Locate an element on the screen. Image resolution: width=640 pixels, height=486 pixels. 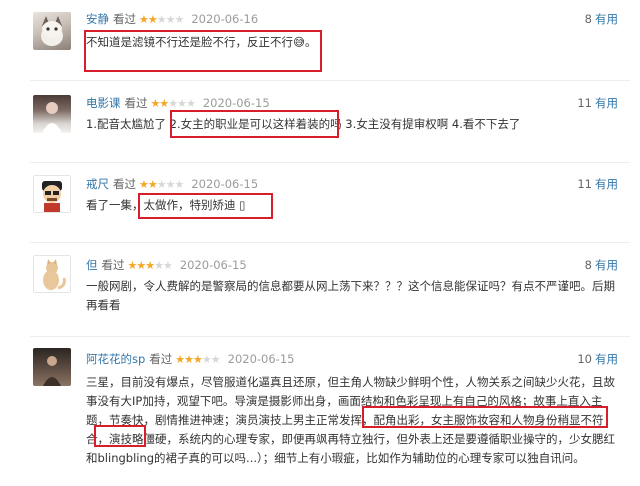
review-text: 看了一集，太做作，特别矫迪 ▯ is located at coordinates (166, 205).